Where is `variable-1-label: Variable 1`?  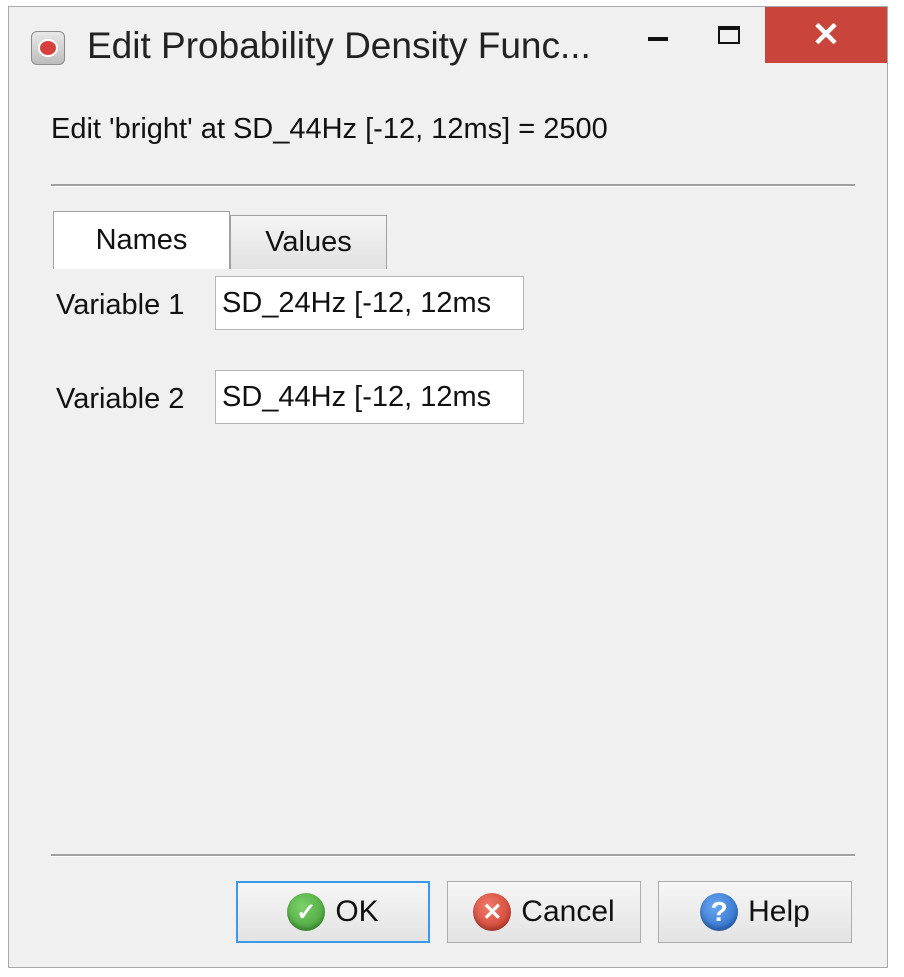
variable-1-label: Variable 1 is located at coordinates (120, 305).